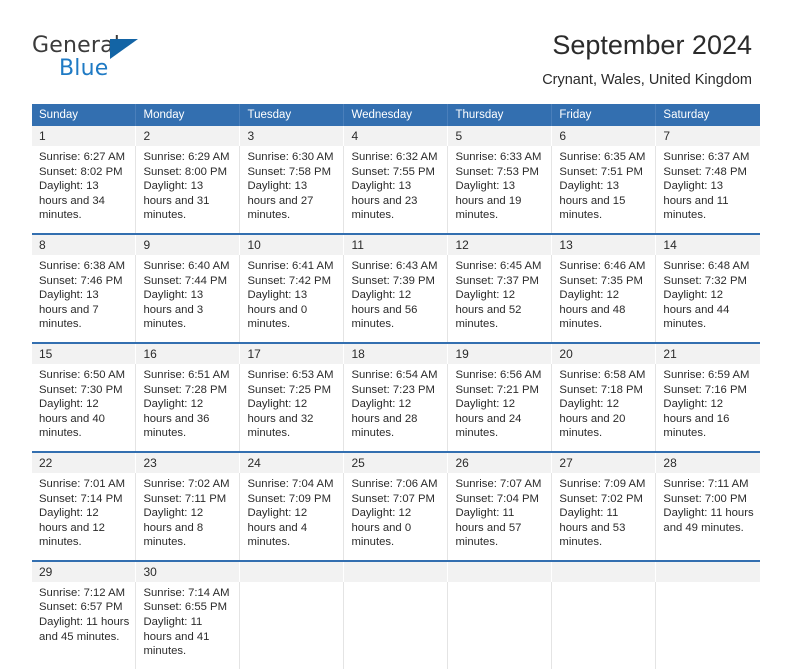 The width and height of the screenshot is (792, 669). I want to click on day-number: 16, so click(188, 353).